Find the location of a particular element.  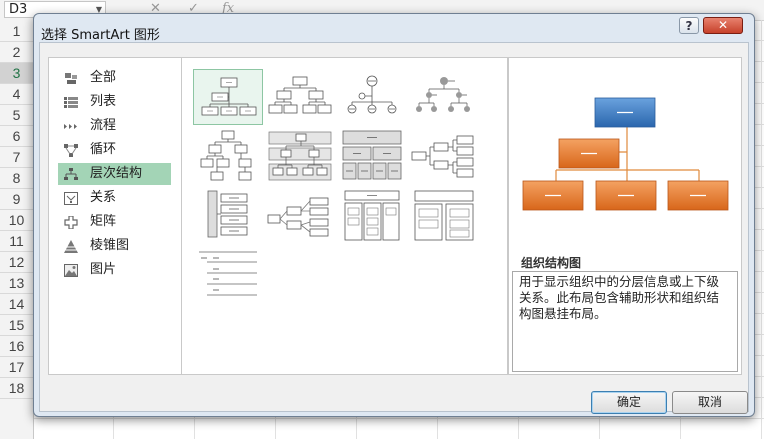

layout-horizontal-multi-level is located at coordinates (300, 216).